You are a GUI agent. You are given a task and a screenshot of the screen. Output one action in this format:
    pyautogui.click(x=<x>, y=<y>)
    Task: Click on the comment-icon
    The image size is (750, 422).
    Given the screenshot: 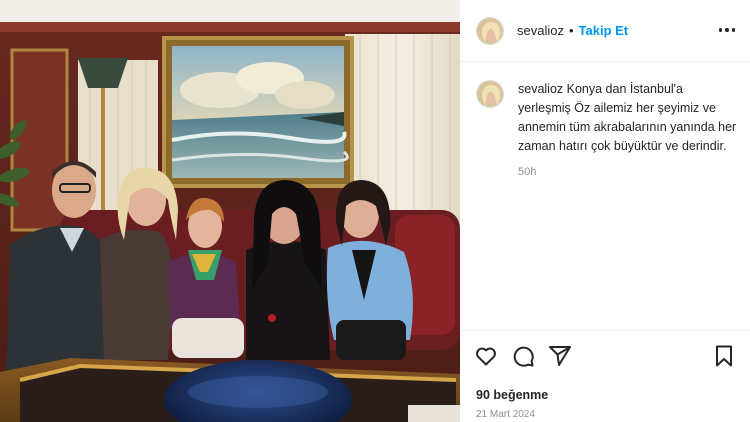 What is the action you would take?
    pyautogui.click(x=523, y=356)
    